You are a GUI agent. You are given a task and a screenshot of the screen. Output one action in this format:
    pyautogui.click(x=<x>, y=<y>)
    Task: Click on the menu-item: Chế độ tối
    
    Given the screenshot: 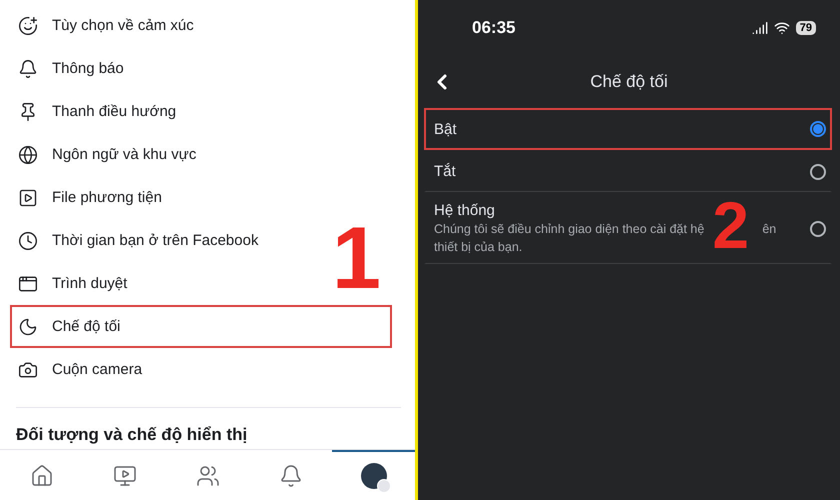 What is the action you would take?
    pyautogui.click(x=201, y=326)
    